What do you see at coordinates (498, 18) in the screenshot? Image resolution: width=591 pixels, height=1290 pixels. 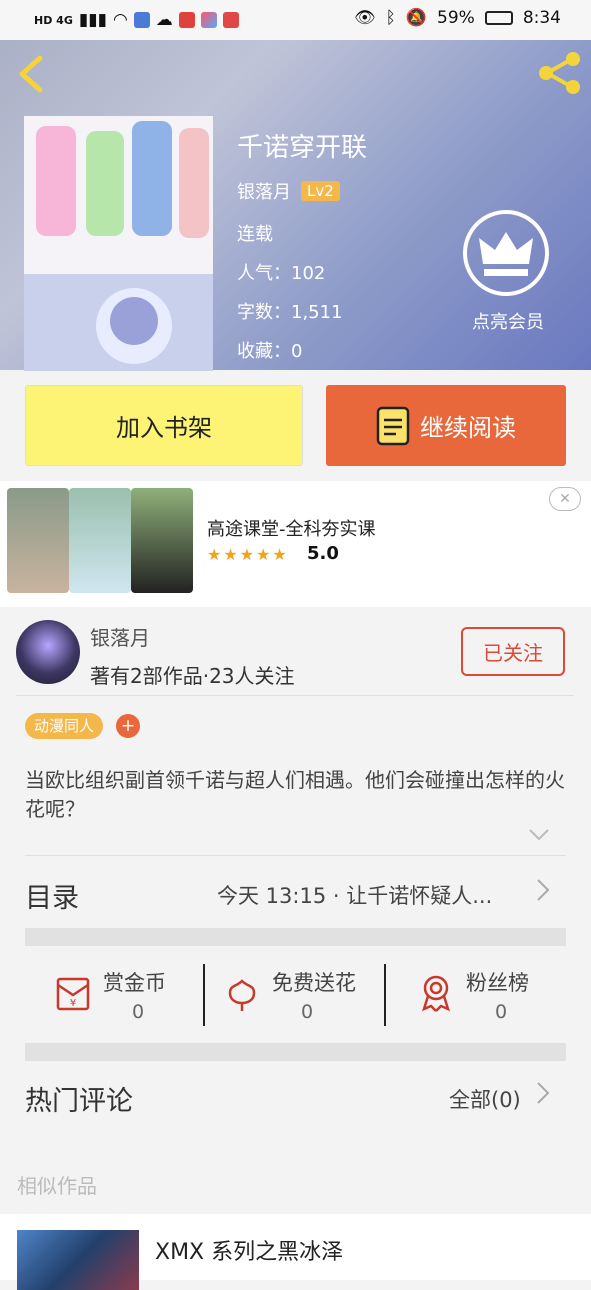 I see `battery-icon` at bounding box center [498, 18].